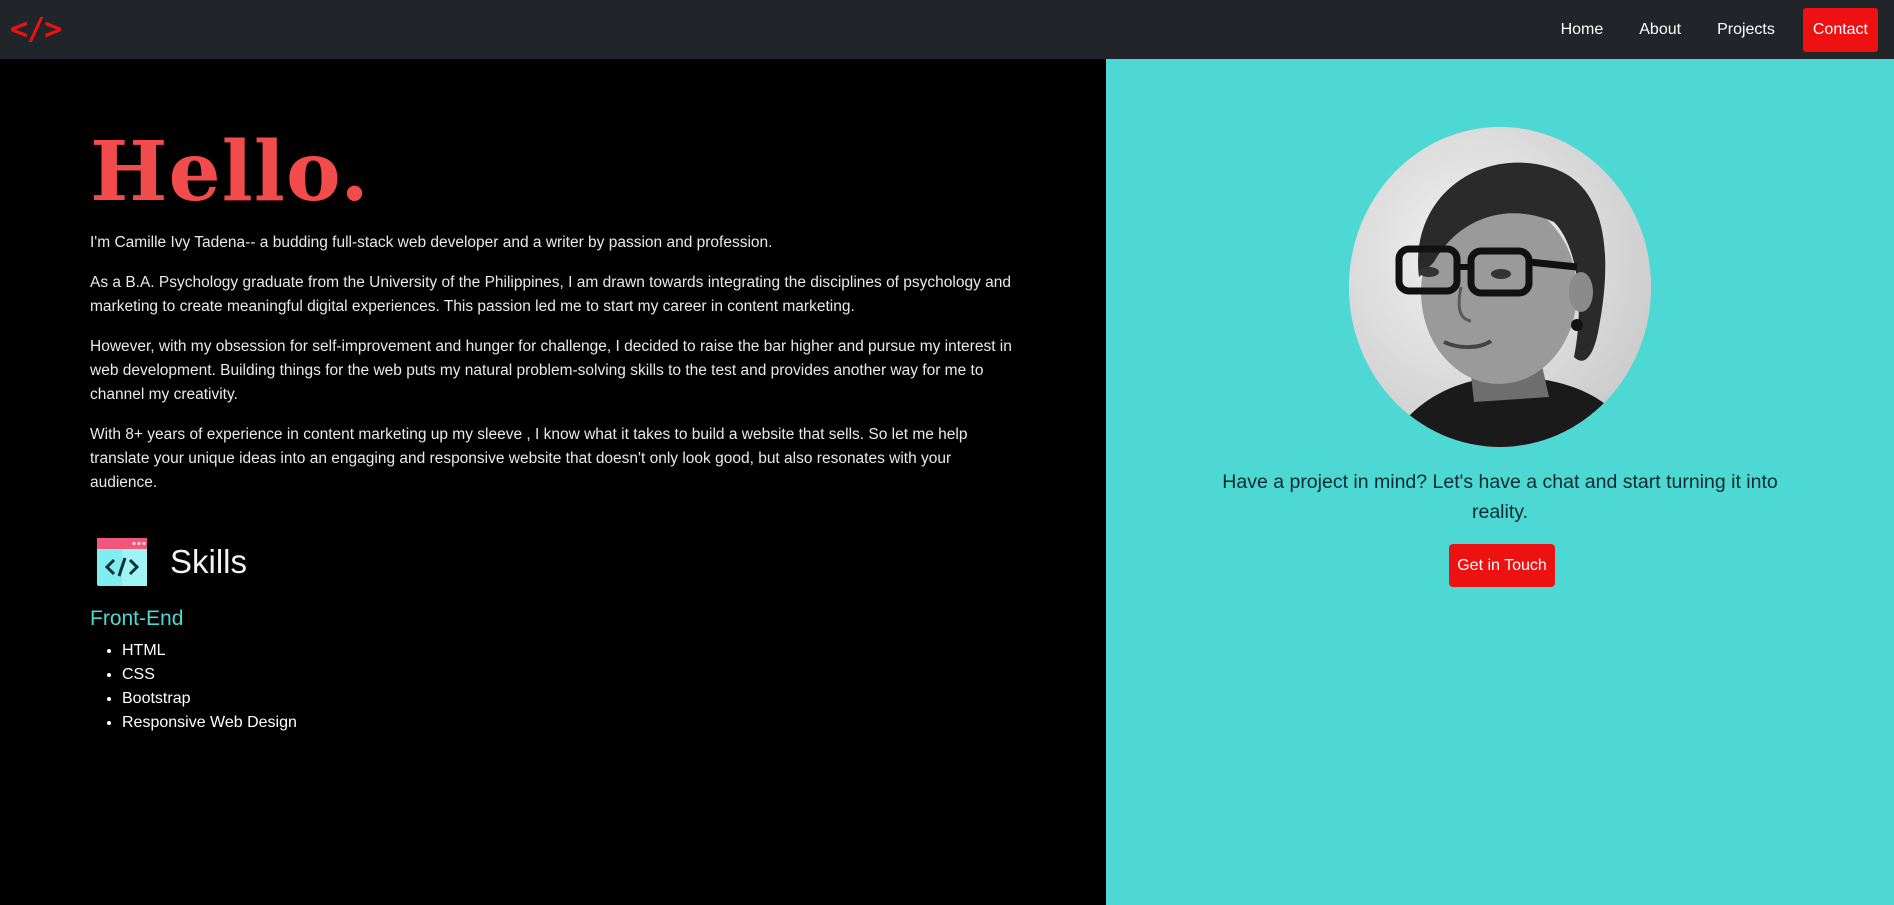 The width and height of the screenshot is (1894, 905). I want to click on navbar: </> Home About Projects Contact, so click(947, 29).